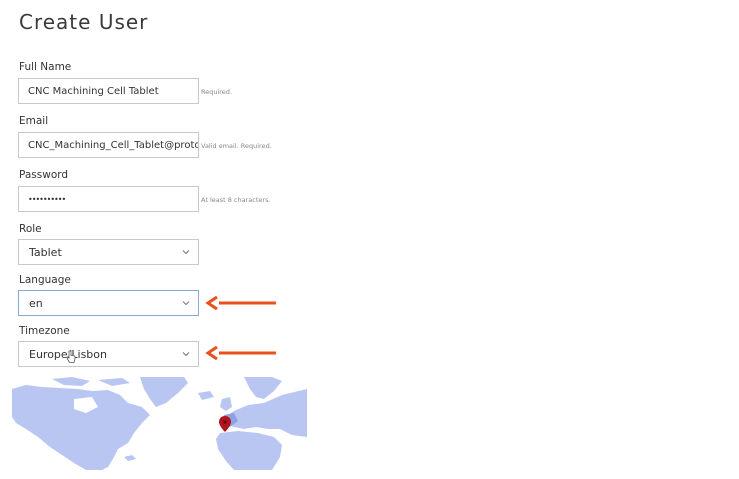 The image size is (739, 479). What do you see at coordinates (108, 354) in the screenshot?
I see `timezone-select: Europe/Lisbon` at bounding box center [108, 354].